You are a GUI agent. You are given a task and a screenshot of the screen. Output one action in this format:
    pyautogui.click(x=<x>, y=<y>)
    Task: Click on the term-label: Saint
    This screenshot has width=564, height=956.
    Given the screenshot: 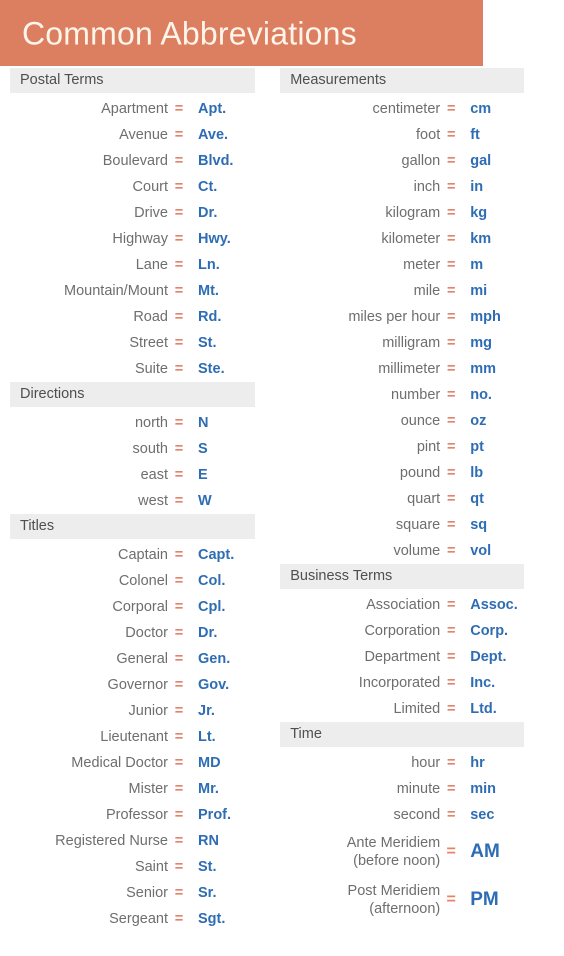 What is the action you would take?
    pyautogui.click(x=151, y=866)
    